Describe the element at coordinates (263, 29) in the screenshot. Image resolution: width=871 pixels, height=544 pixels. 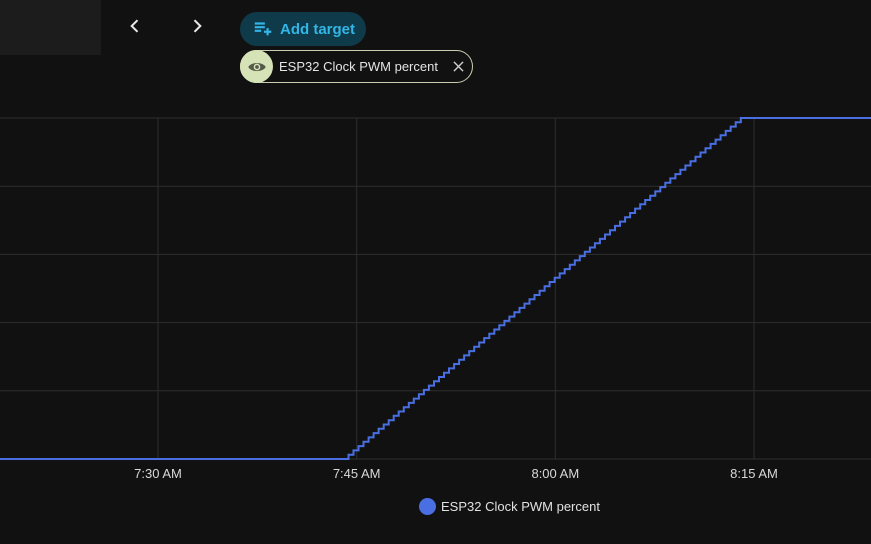
I see `playlist-plus-icon` at that location.